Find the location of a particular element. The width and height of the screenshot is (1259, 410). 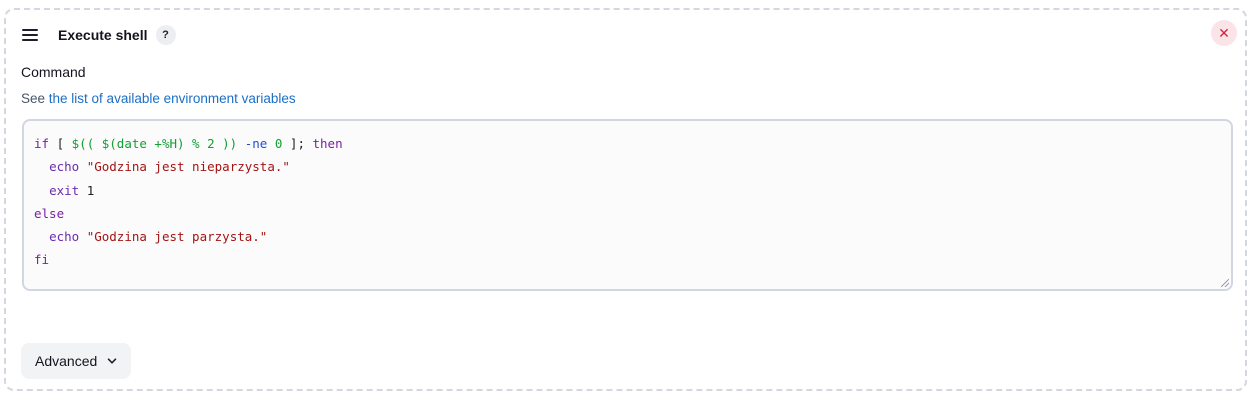

code-string: "Godzina jest parzysta." is located at coordinates (177, 237).